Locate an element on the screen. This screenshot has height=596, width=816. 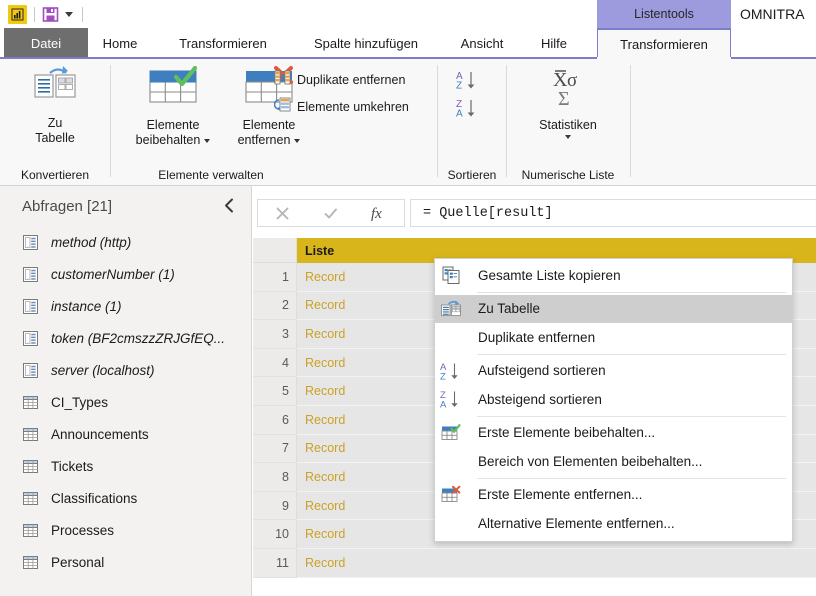
aufsteigend-sortieren-button: A Z is located at coordinates (467, 80).